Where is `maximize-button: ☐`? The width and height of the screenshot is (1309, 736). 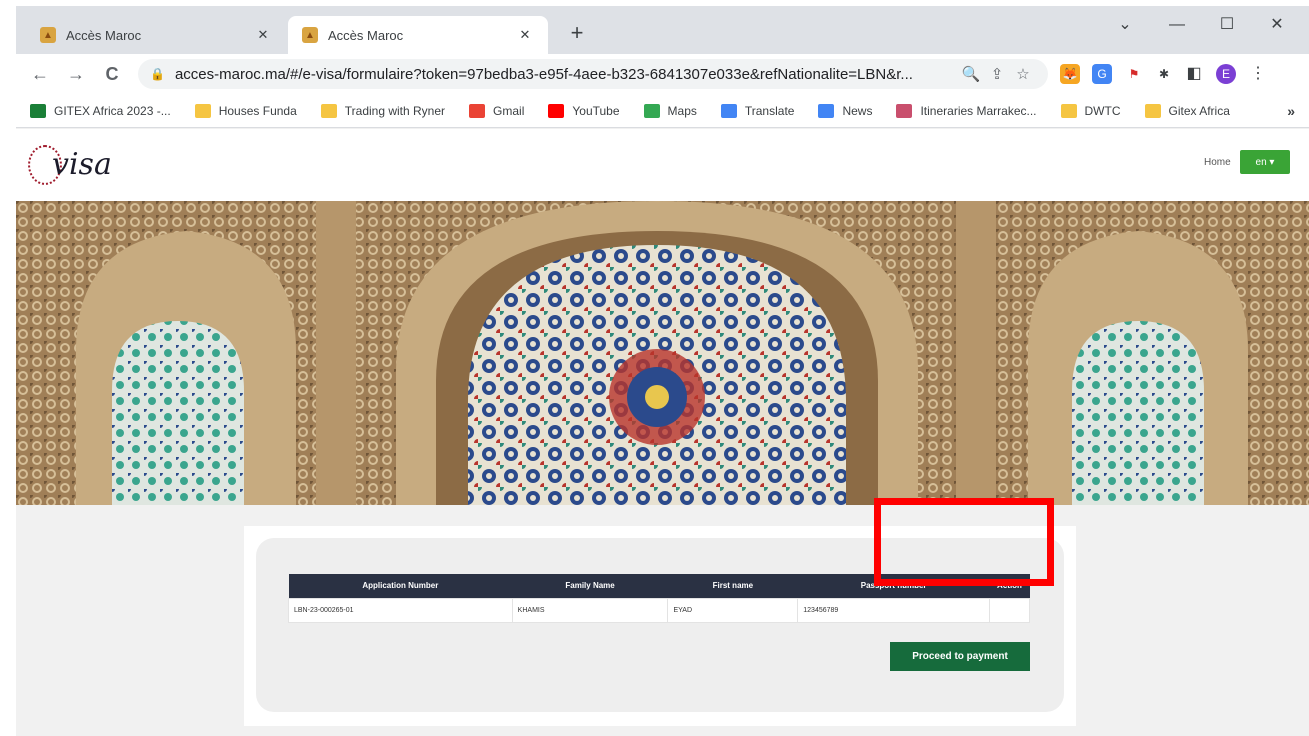
maximize-button: ☐ is located at coordinates (1227, 25).